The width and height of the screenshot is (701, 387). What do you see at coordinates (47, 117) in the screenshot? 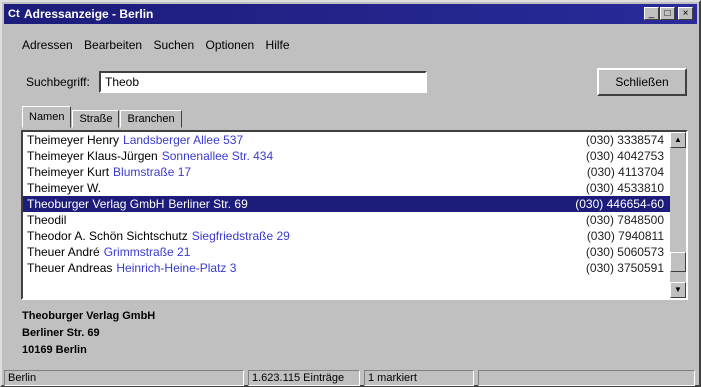
I see `tab-namen: Namen` at bounding box center [47, 117].